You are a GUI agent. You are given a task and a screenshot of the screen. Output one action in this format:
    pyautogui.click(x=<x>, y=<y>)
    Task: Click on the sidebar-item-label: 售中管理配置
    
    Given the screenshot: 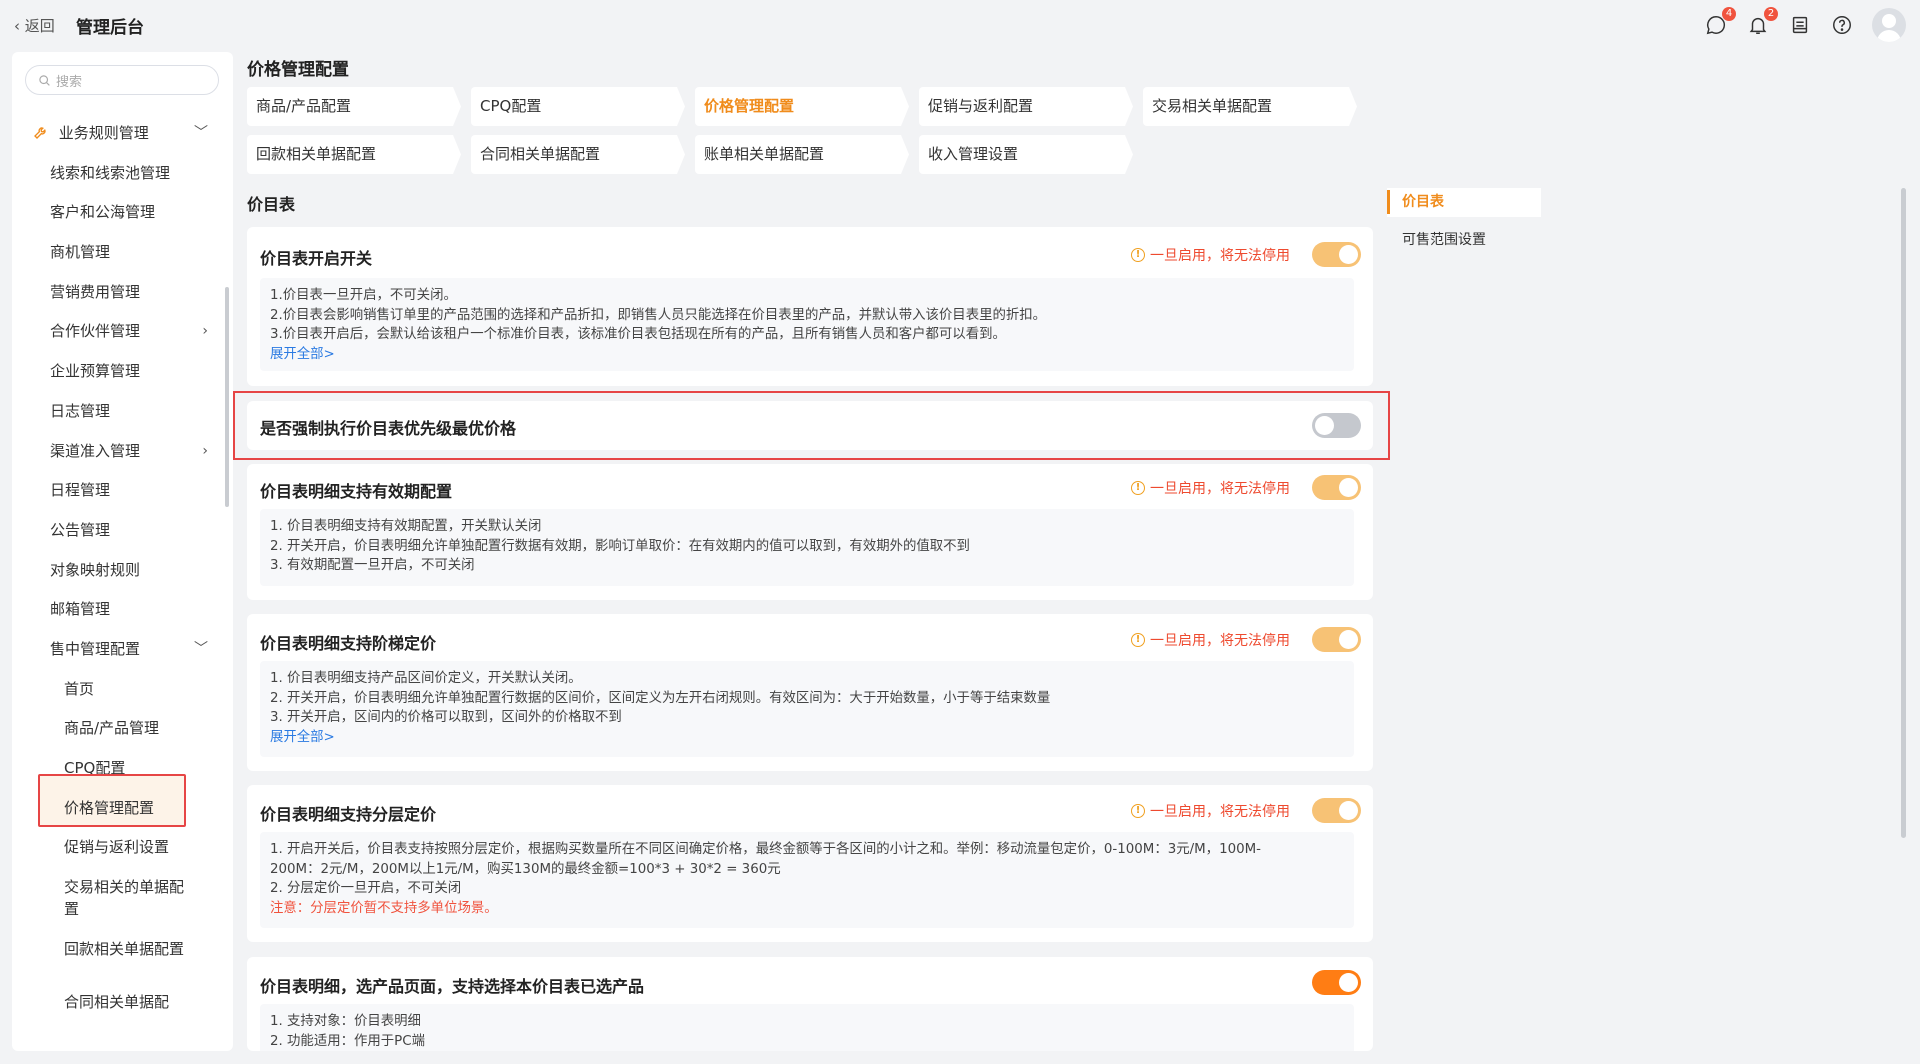 What is the action you would take?
    pyautogui.click(x=95, y=648)
    